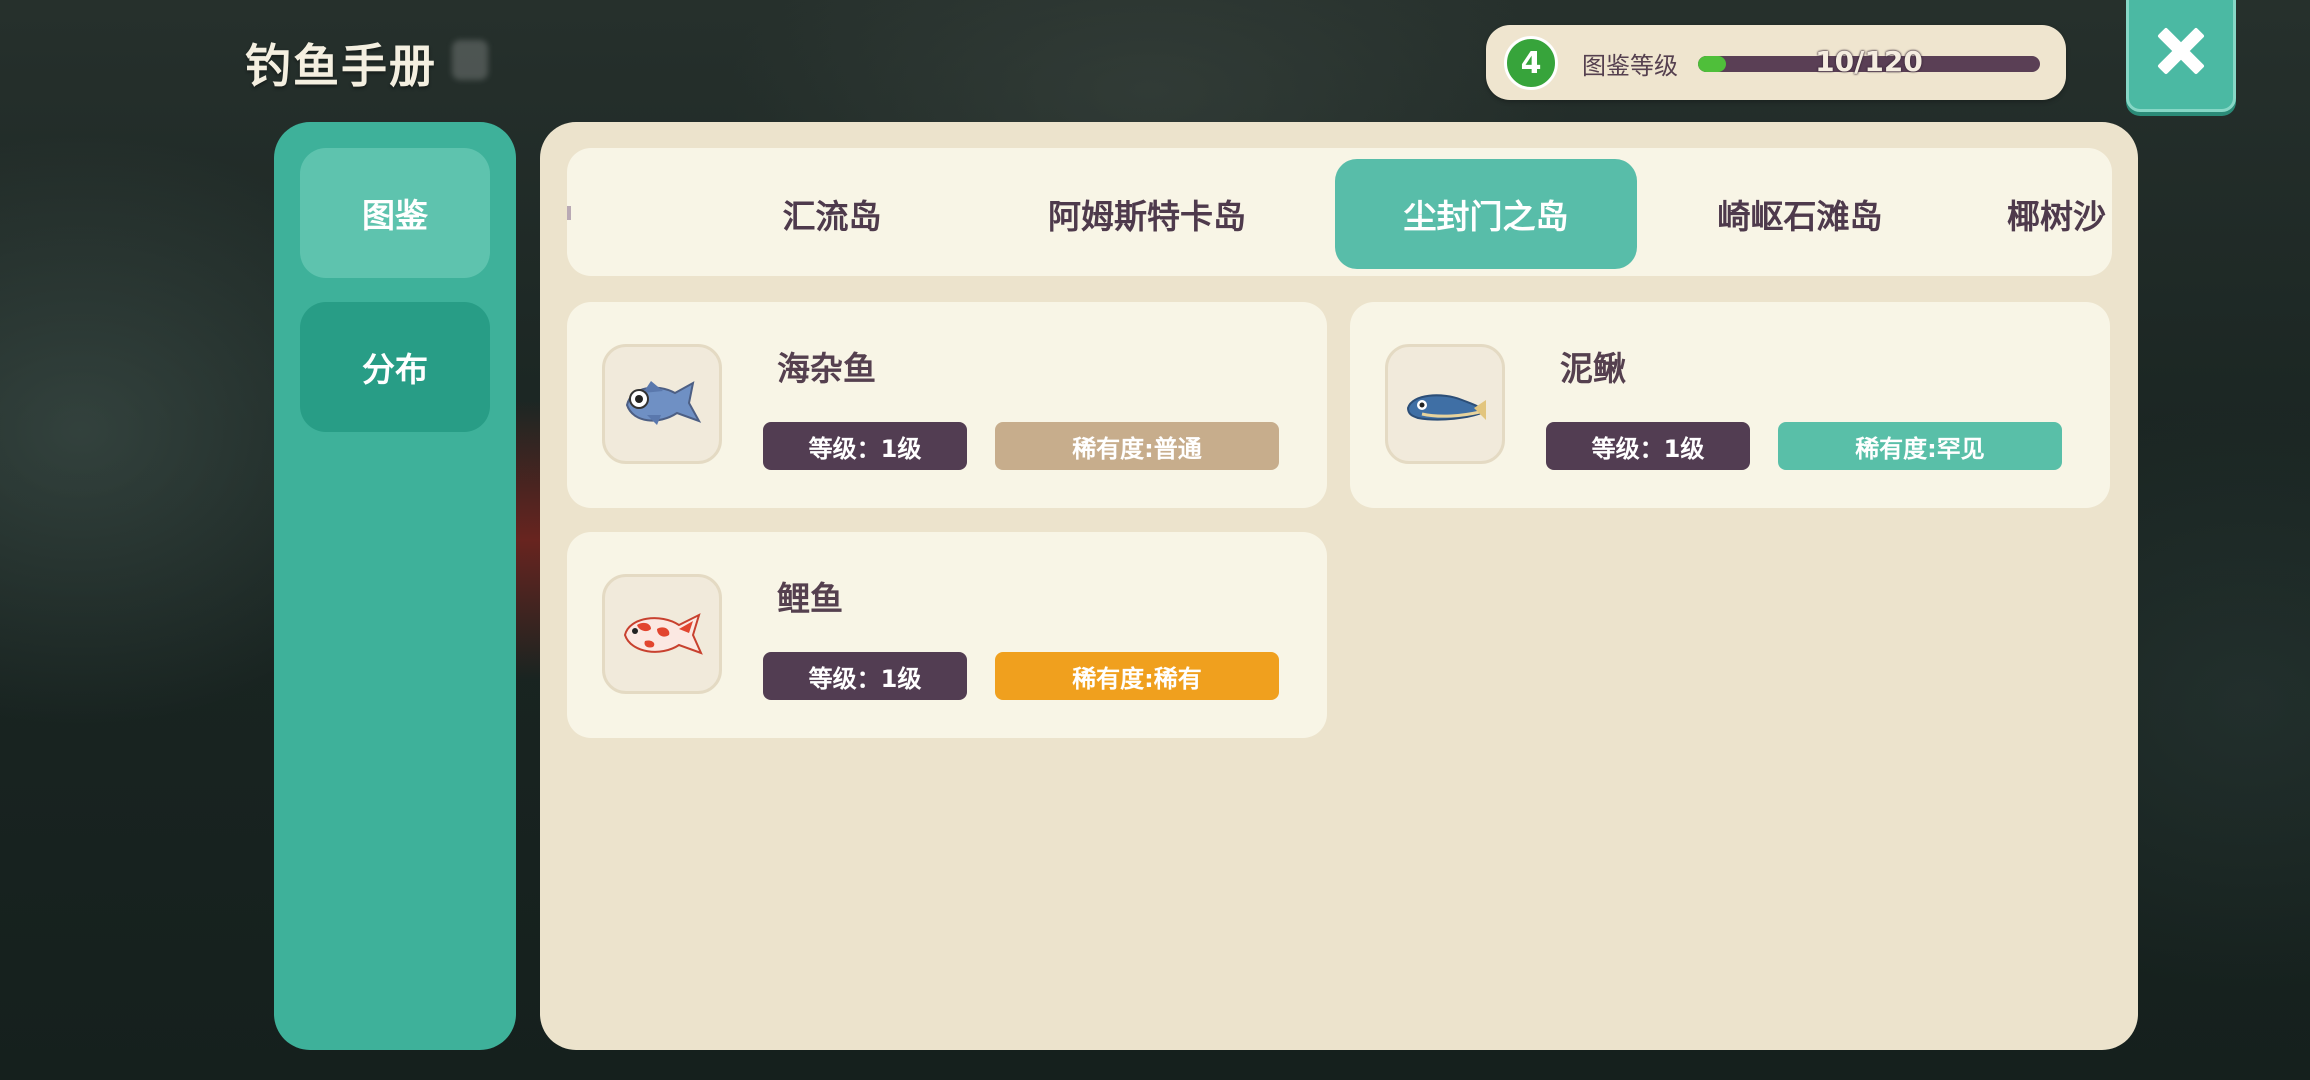  I want to click on page-title: 钓鱼手册, so click(341, 66).